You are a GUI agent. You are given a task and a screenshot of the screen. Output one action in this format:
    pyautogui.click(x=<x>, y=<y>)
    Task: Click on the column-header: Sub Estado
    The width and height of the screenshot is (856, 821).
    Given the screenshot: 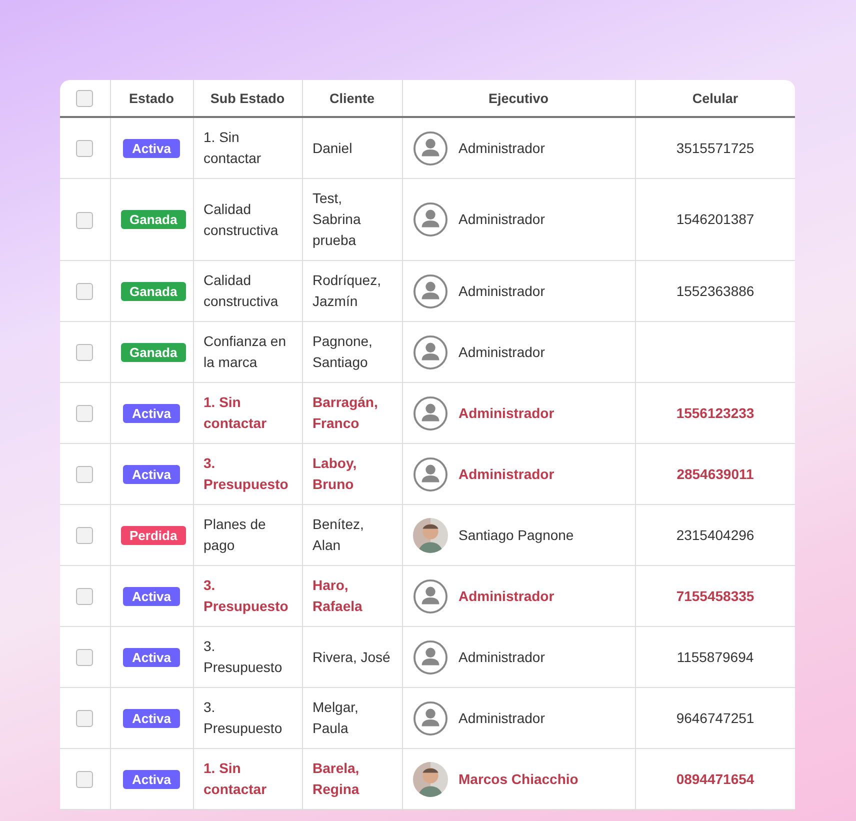 What is the action you would take?
    pyautogui.click(x=247, y=98)
    